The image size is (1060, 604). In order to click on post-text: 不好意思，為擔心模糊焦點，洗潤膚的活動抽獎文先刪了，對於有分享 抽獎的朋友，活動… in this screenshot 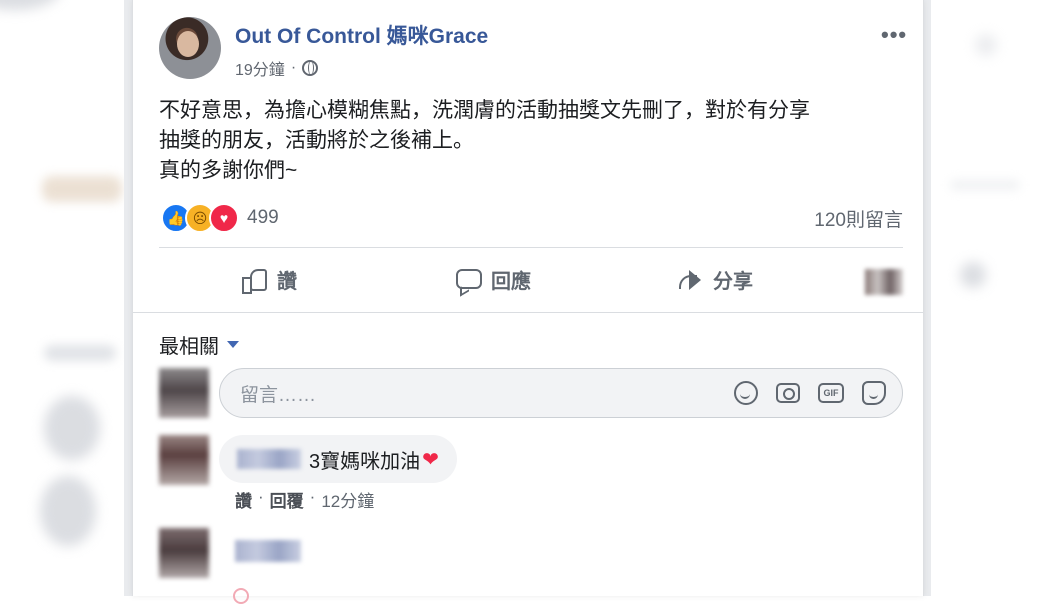, I will do `click(529, 141)`.